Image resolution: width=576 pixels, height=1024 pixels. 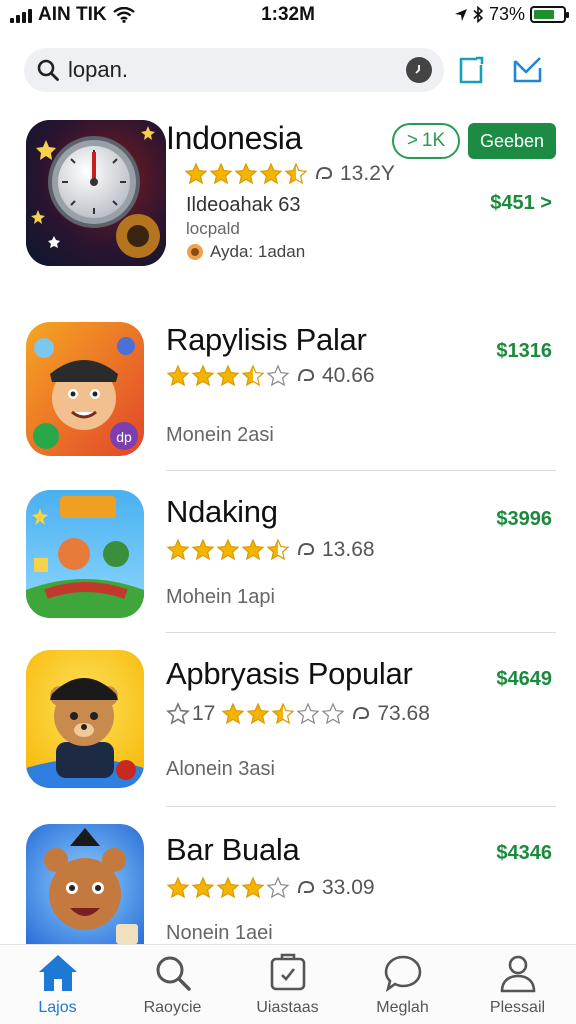 I want to click on tab-search: Raoycie, so click(x=172, y=985).